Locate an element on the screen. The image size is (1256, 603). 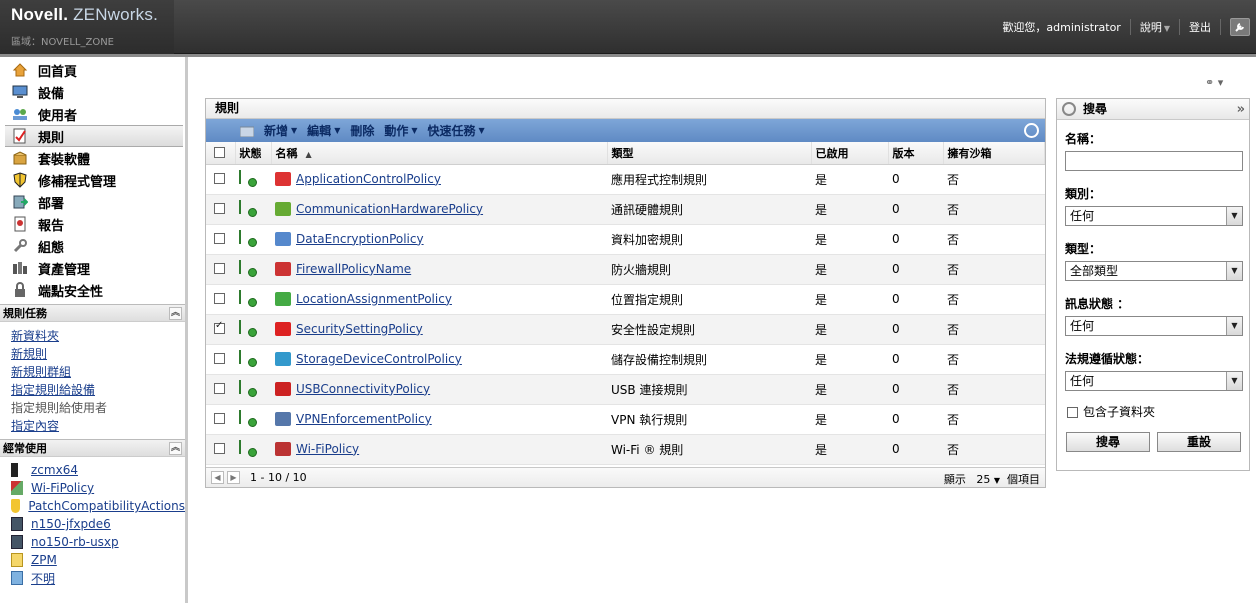
nav-item-patch: 修補程式管理 is located at coordinates (92, 180).